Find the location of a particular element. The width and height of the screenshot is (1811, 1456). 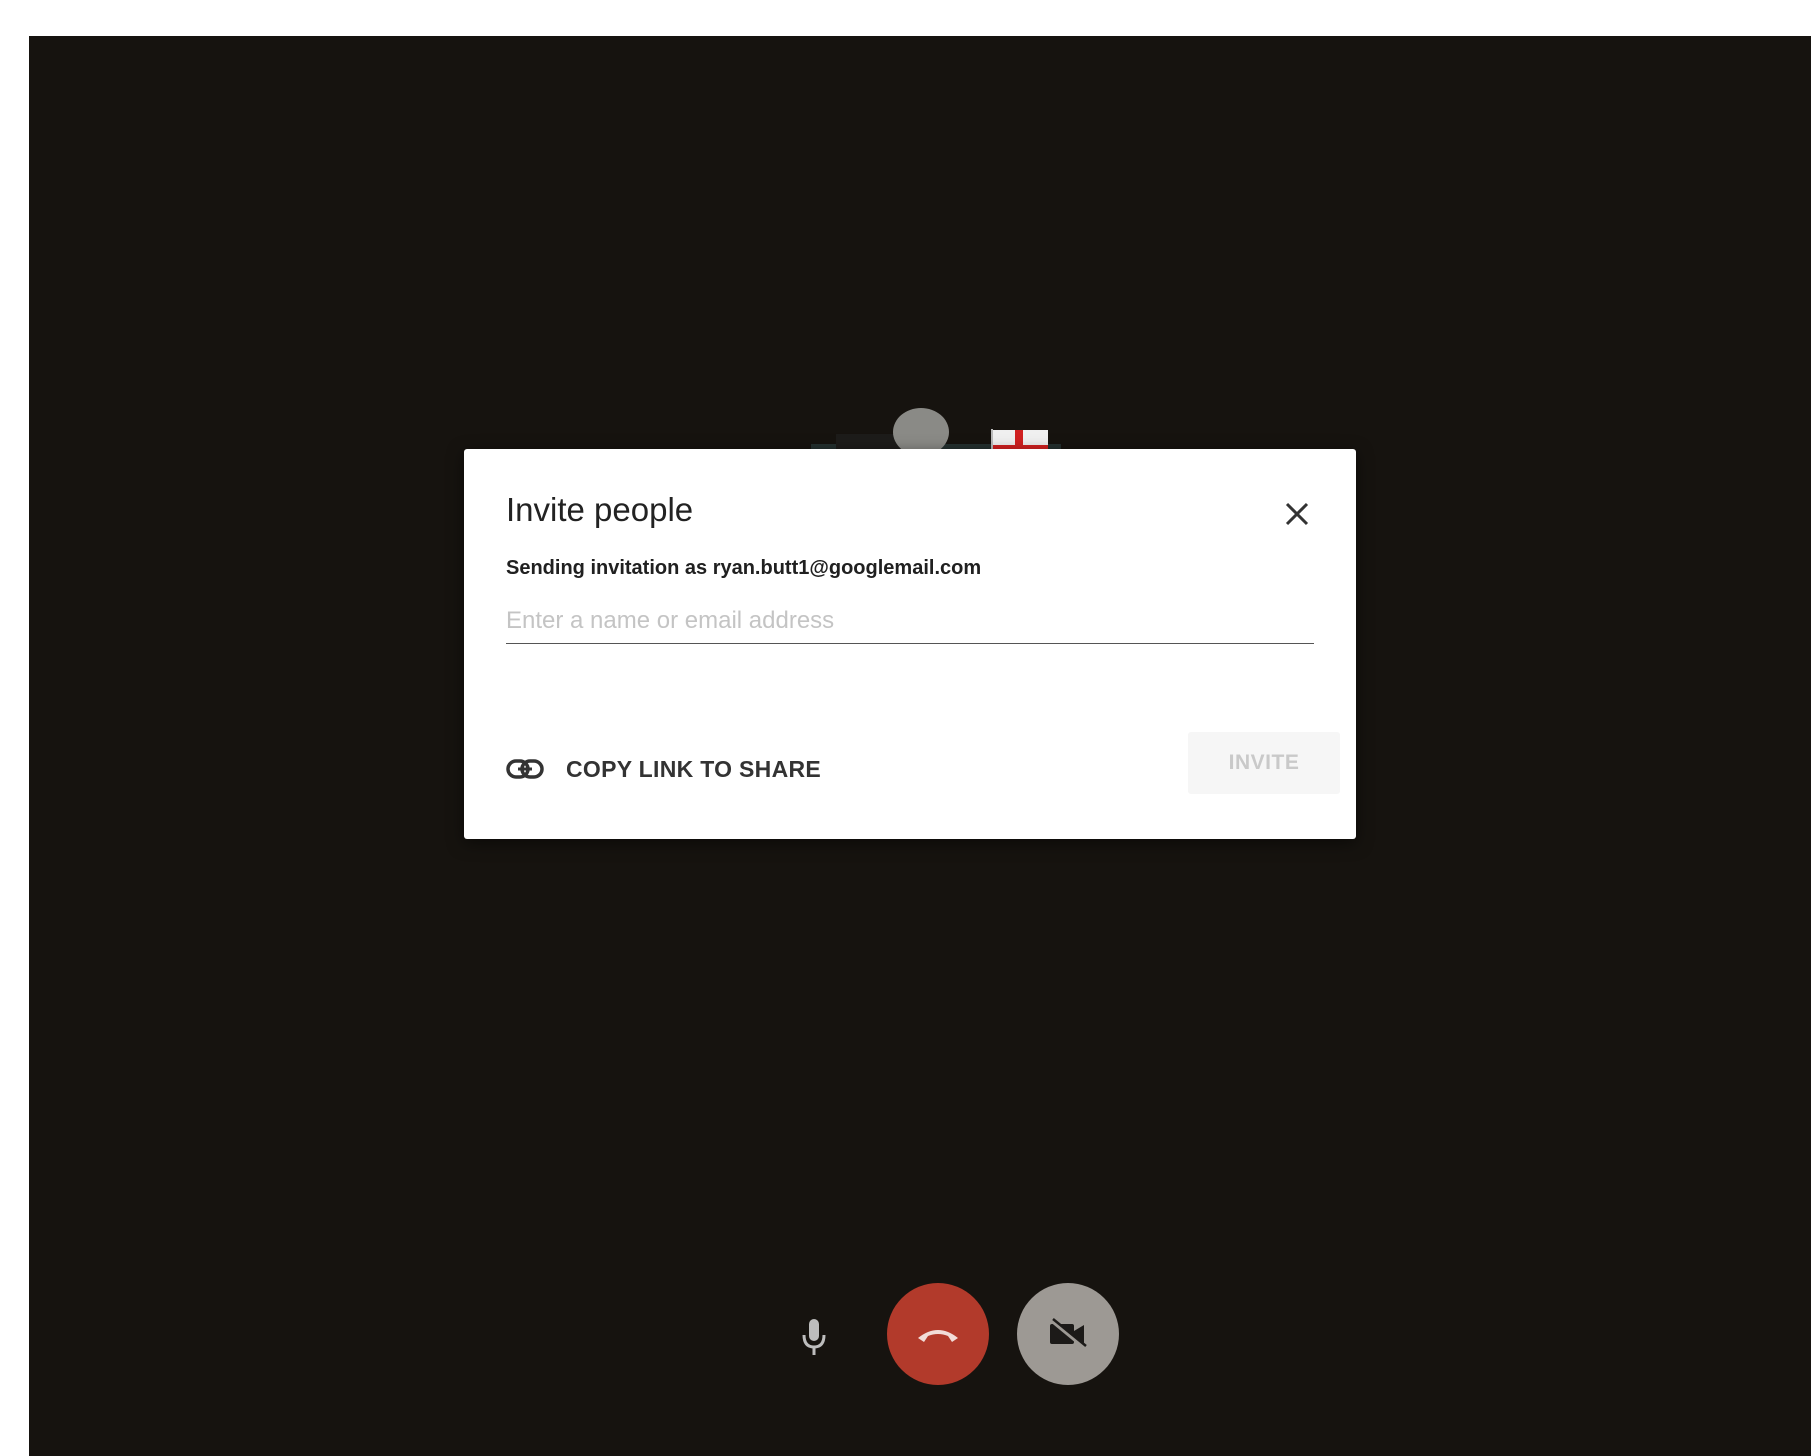

hangup-icon is located at coordinates (938, 1336).